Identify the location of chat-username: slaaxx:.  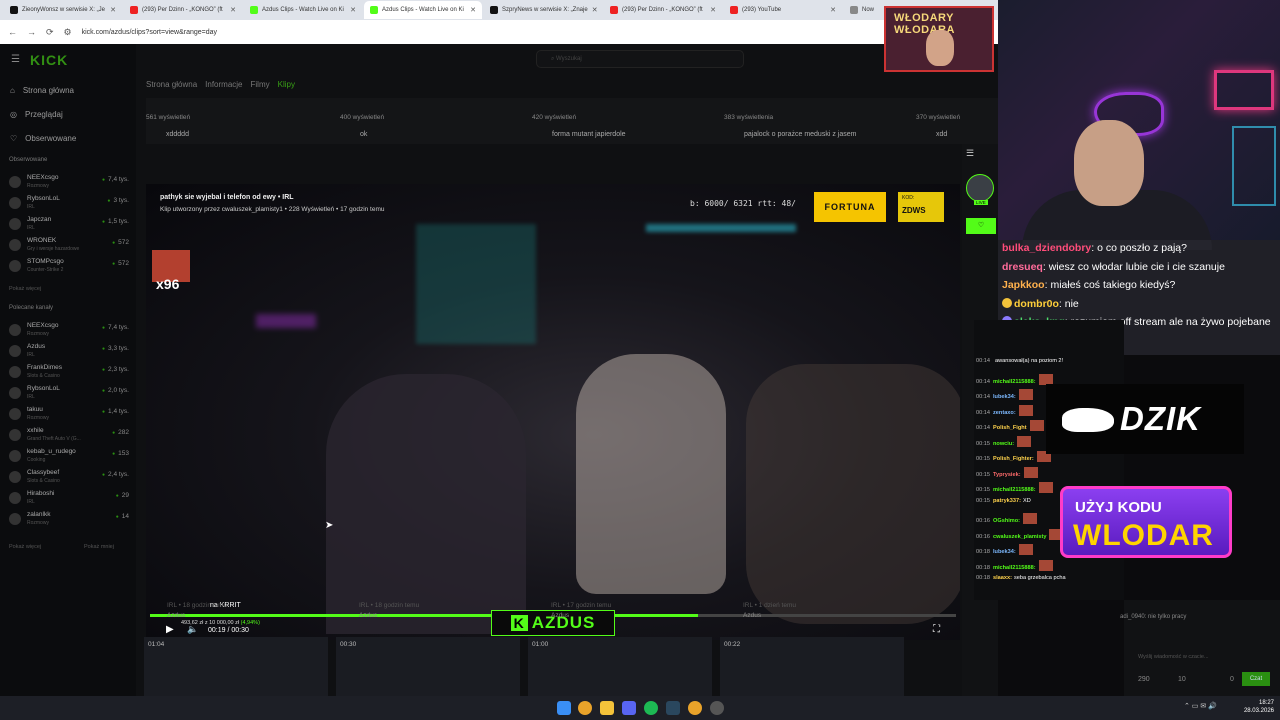
(1002, 578).